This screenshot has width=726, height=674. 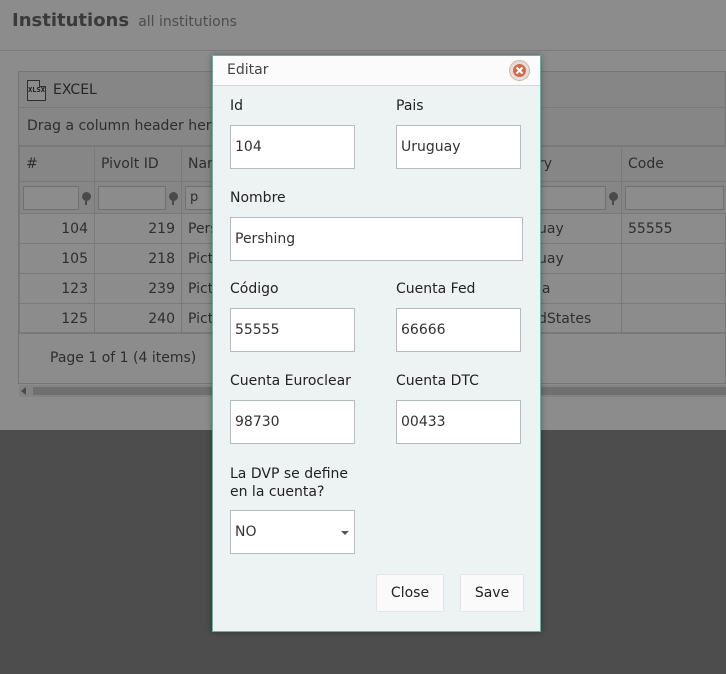 I want to click on nombre-field: Pershing, so click(x=376, y=239).